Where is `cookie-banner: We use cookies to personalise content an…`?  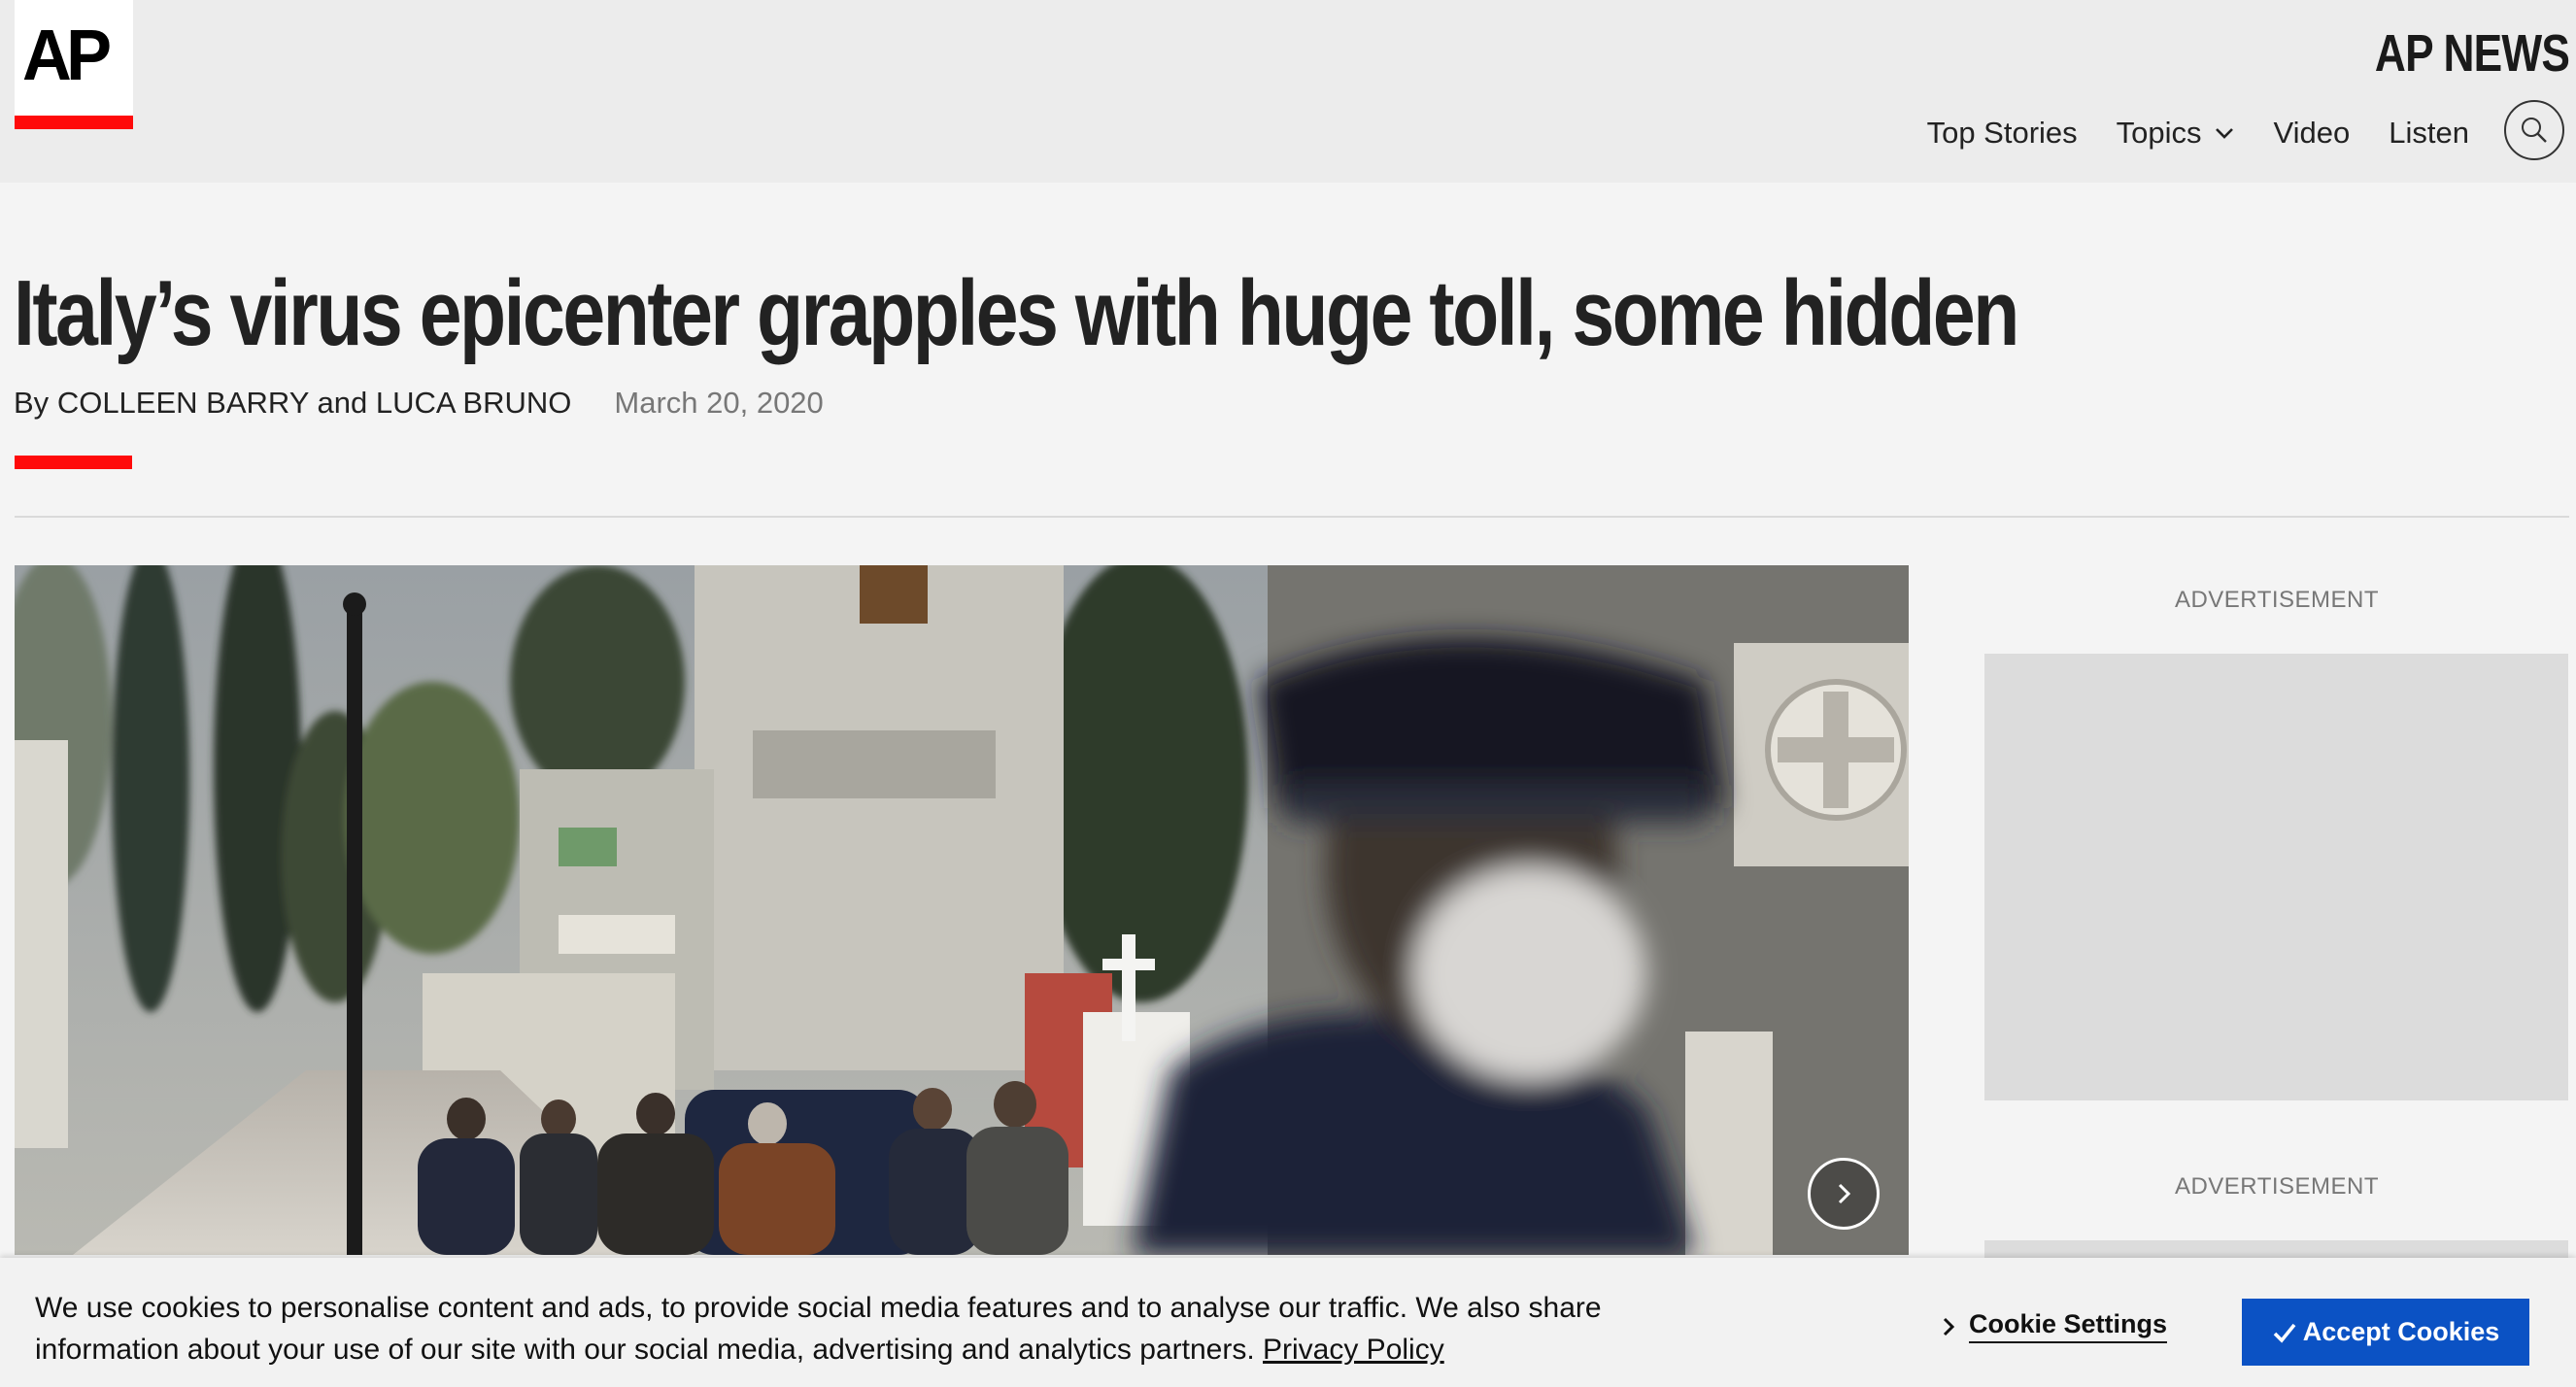
cookie-banner: We use cookies to personalise content an… is located at coordinates (1288, 1322).